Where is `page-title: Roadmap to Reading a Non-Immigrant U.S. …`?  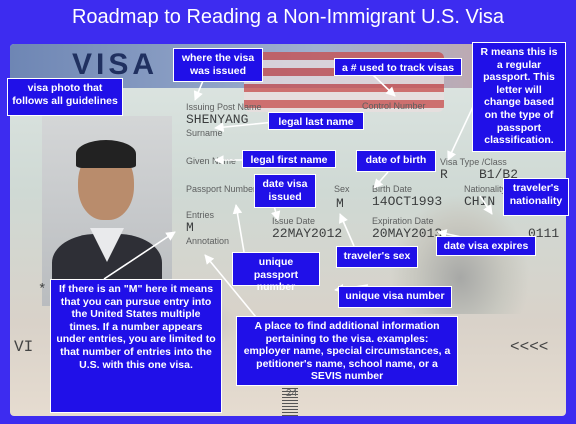
page-title: Roadmap to Reading a Non-Immigrant U.S. … is located at coordinates (288, 17).